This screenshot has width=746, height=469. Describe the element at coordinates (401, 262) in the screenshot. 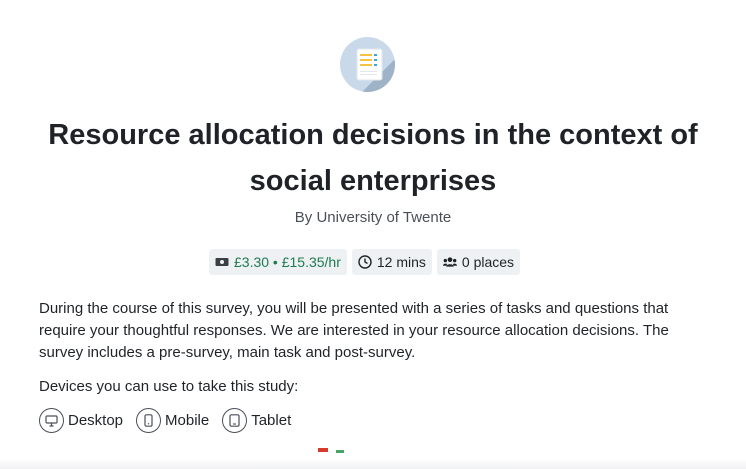

I see `duration-text: 12 mins` at that location.